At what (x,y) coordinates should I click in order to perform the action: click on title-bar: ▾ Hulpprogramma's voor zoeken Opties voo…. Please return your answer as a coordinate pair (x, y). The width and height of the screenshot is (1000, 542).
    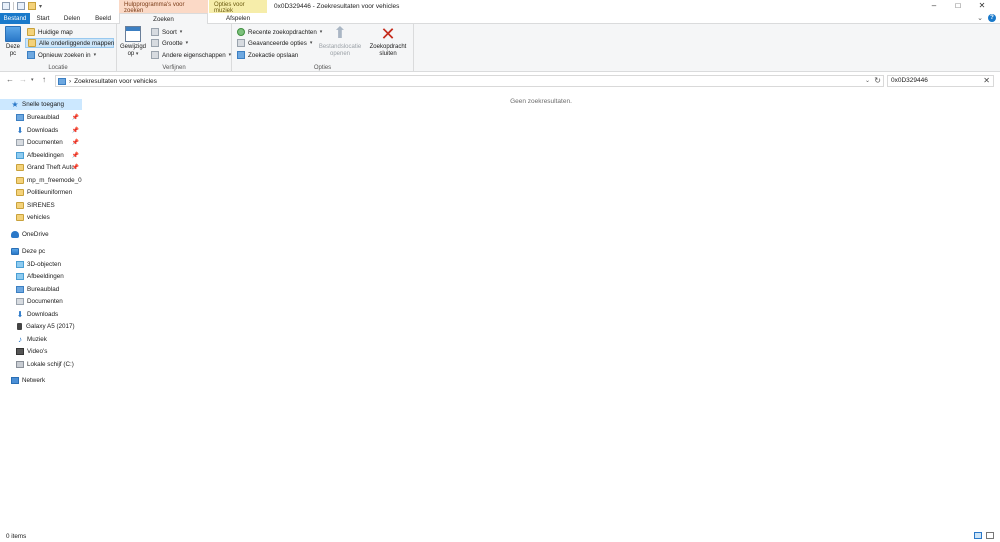
    Looking at the image, I should click on (500, 7).